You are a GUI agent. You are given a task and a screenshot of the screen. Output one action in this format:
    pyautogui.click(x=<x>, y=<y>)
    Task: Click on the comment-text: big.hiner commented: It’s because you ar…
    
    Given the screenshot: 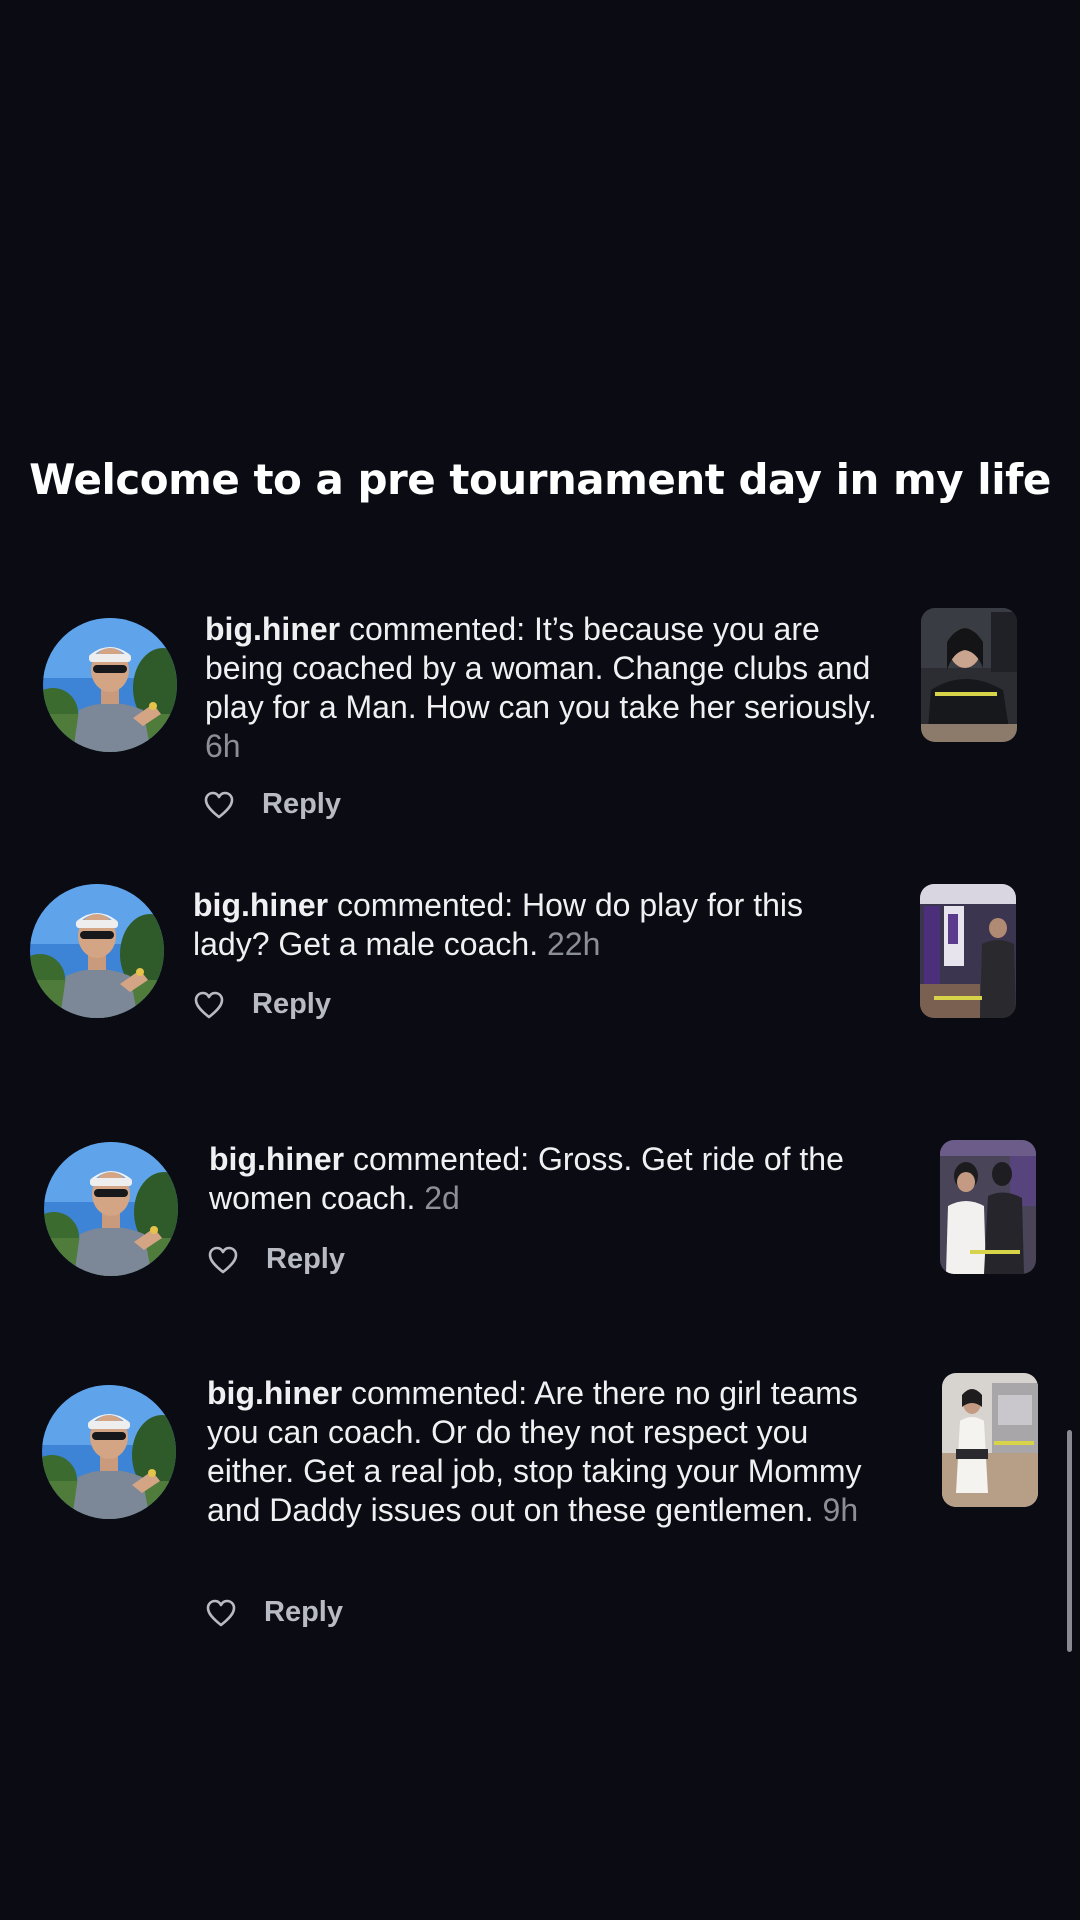 What is the action you would take?
    pyautogui.click(x=545, y=688)
    